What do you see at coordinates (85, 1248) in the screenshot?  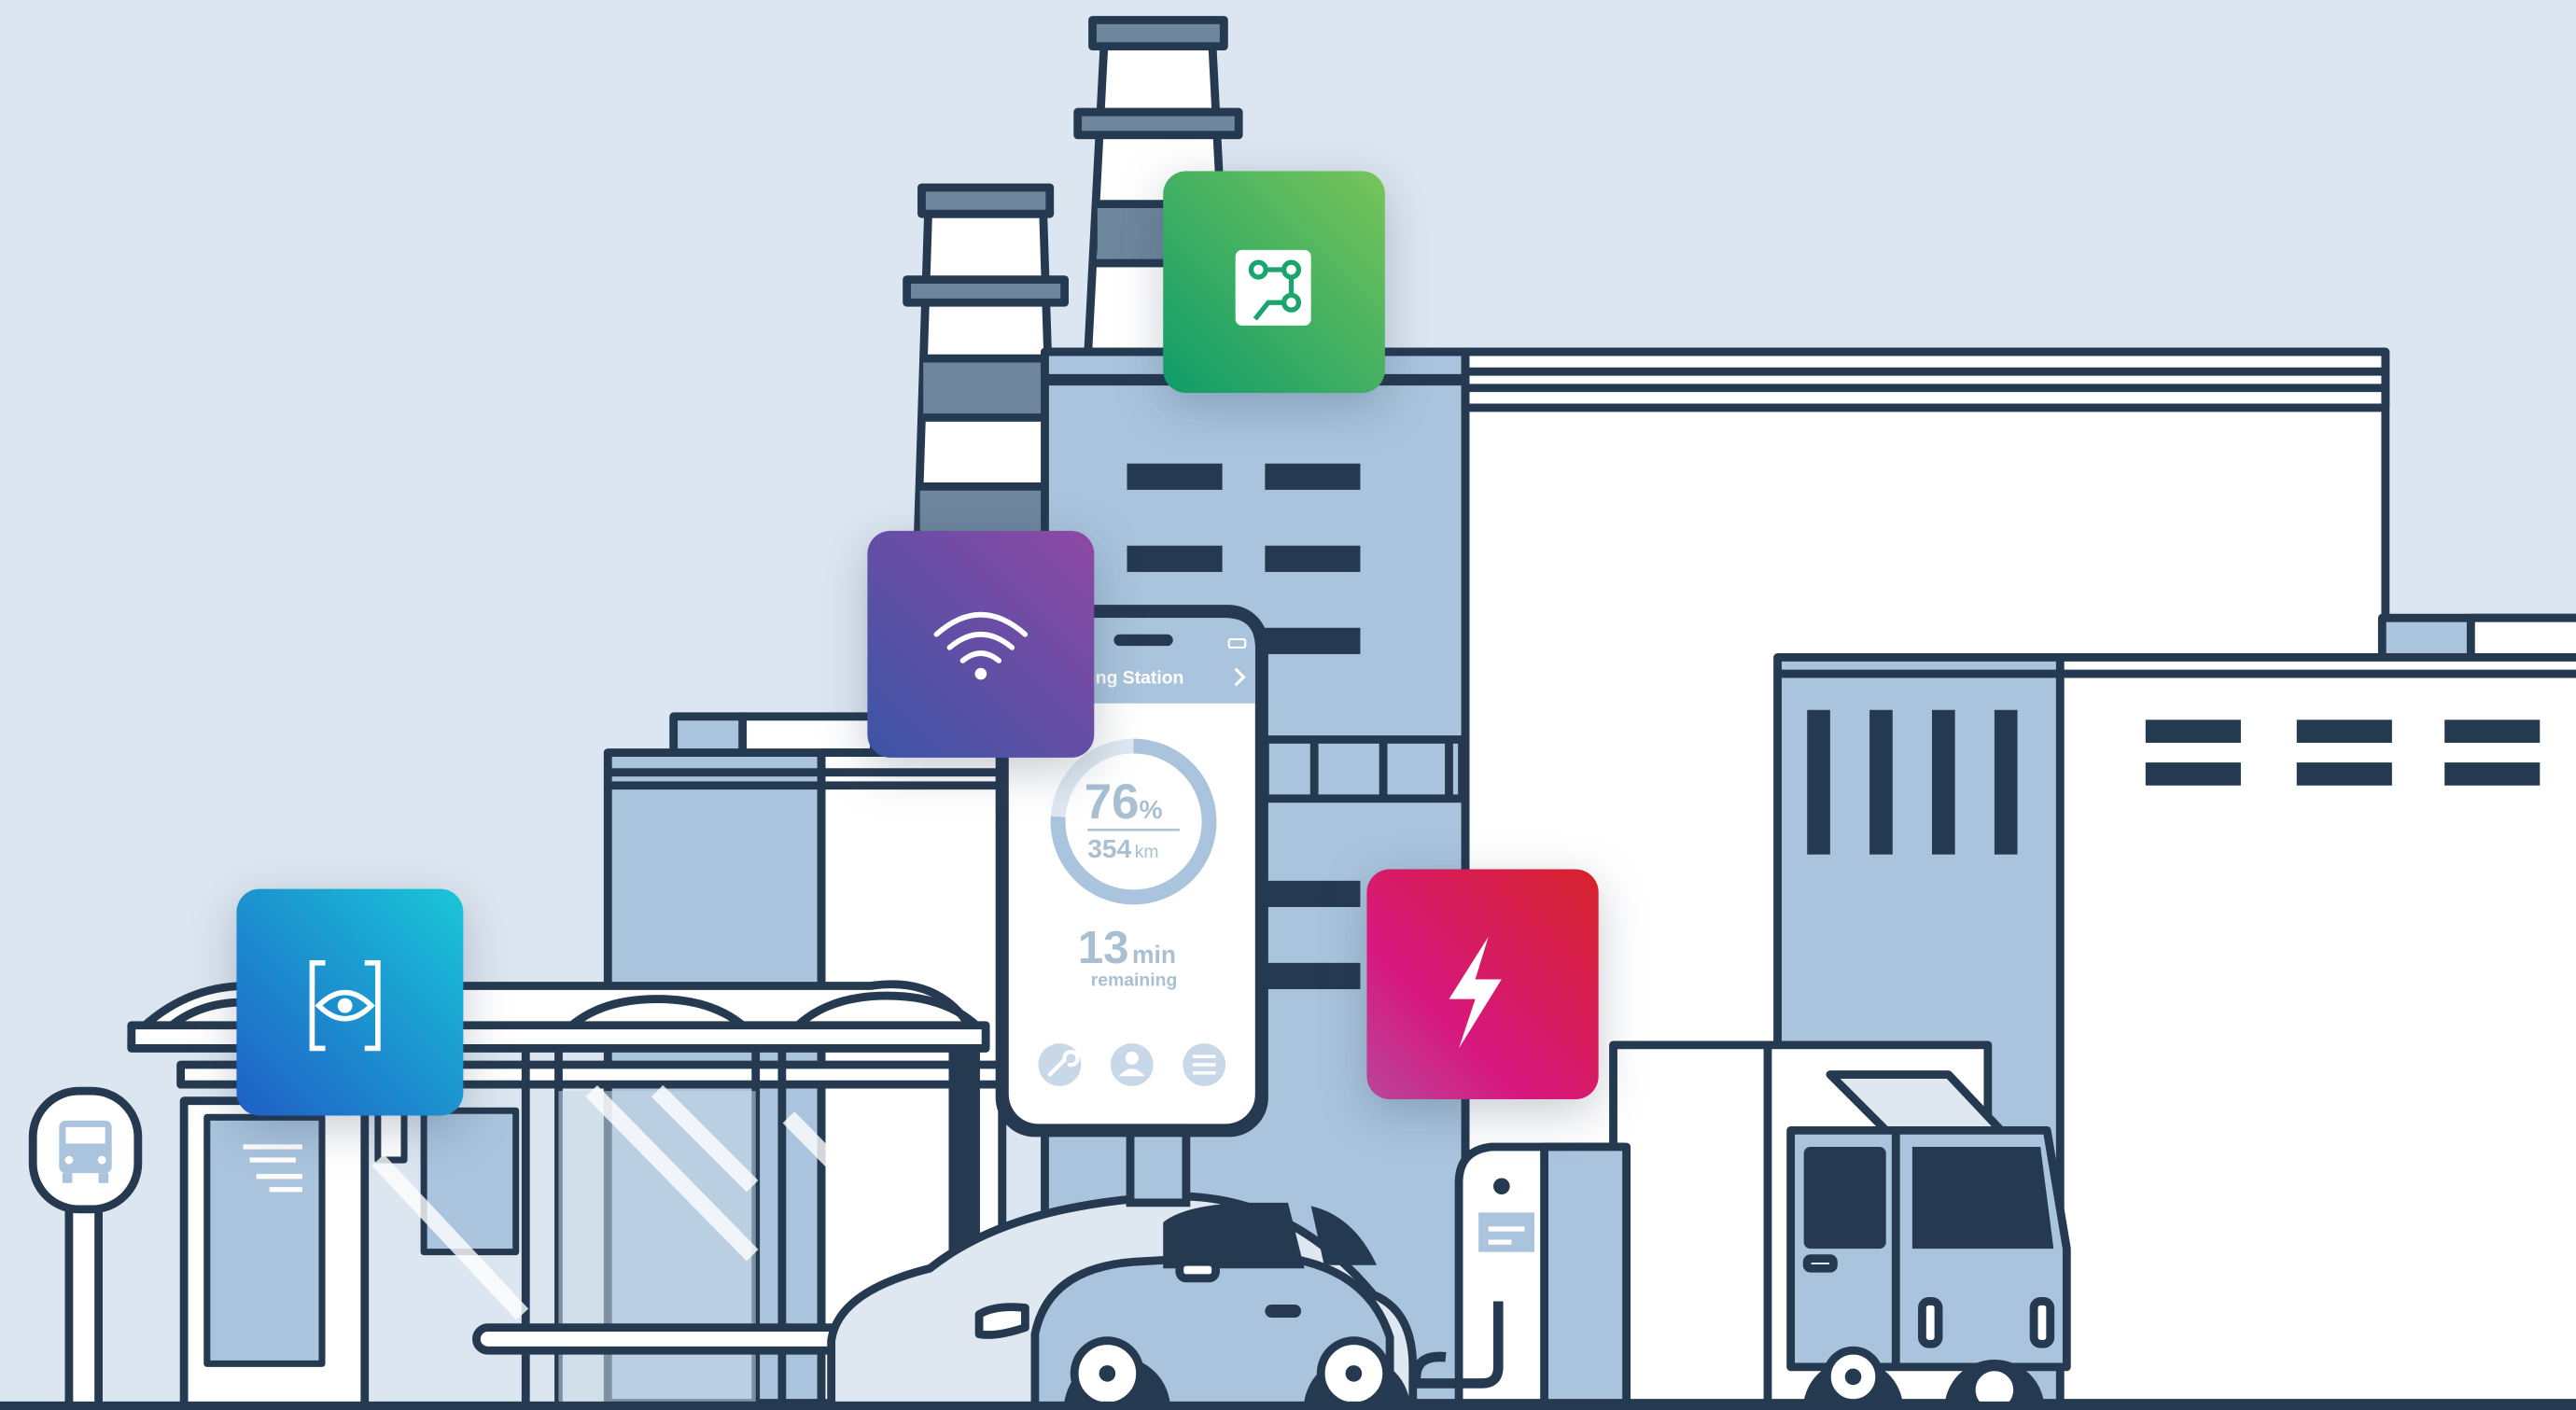 I see `bus-stop-sign` at bounding box center [85, 1248].